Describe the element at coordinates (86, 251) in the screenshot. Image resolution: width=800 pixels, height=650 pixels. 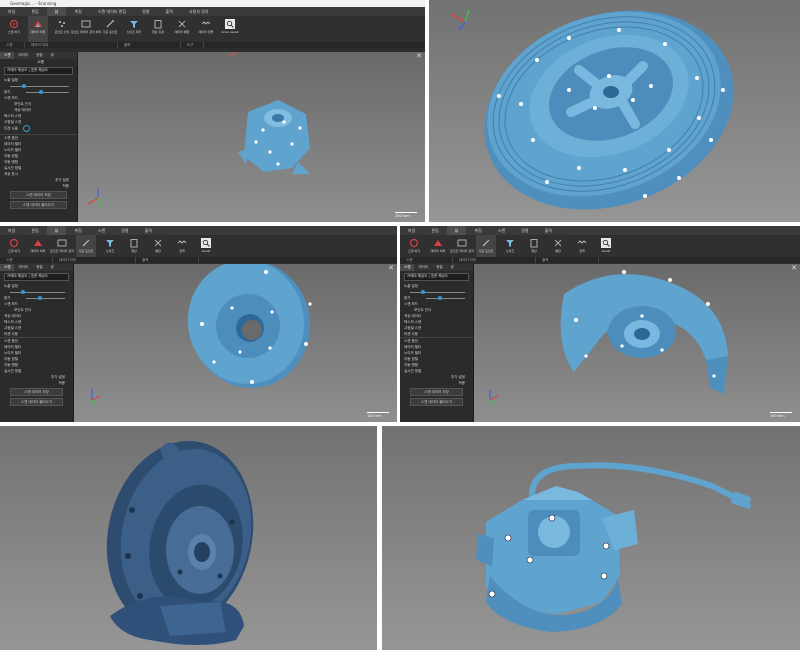
I see `tool-label: 기준 포인트` at that location.